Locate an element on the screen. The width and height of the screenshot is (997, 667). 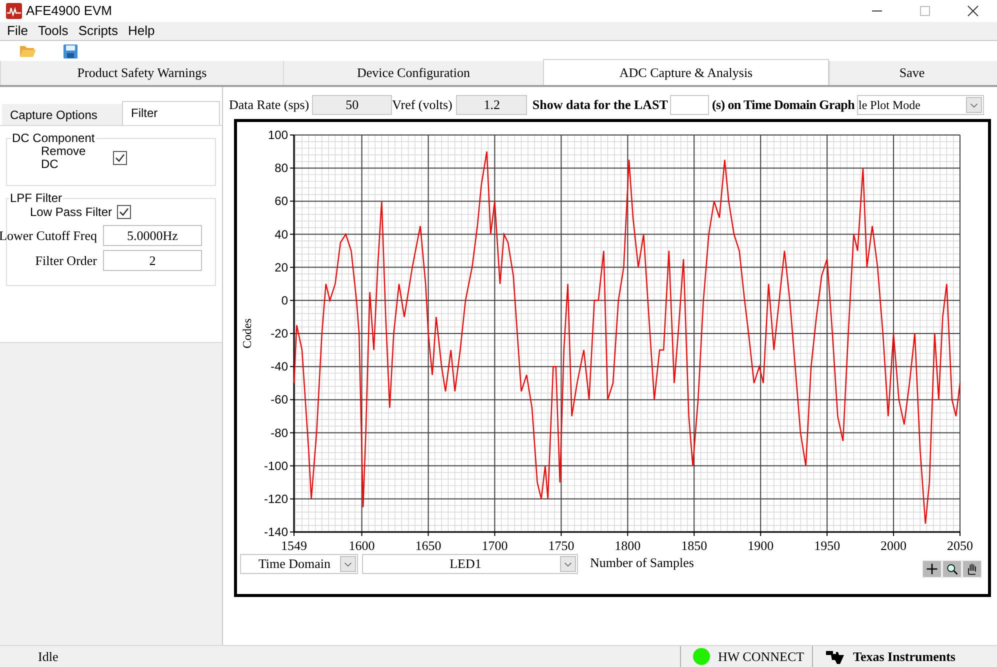
x-tick-label: 1850 is located at coordinates (694, 545).